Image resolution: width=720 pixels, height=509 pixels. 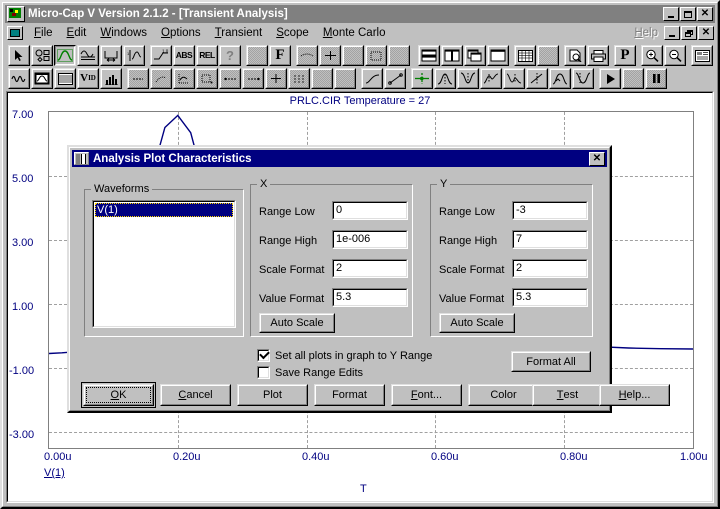 What do you see at coordinates (702, 55) in the screenshot?
I see `properties-button` at bounding box center [702, 55].